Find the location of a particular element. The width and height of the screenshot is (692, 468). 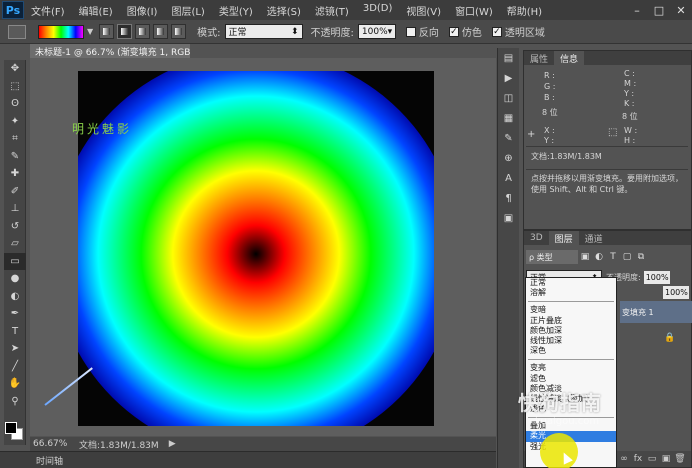

mode-select: 正常 ⬍ is located at coordinates (263, 31).